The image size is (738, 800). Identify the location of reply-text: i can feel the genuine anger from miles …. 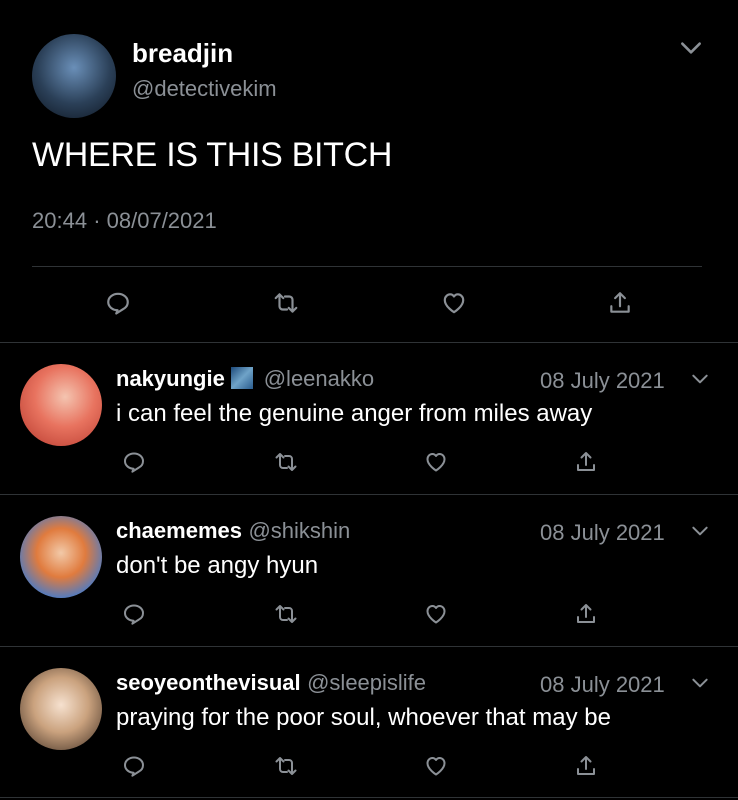
(354, 413).